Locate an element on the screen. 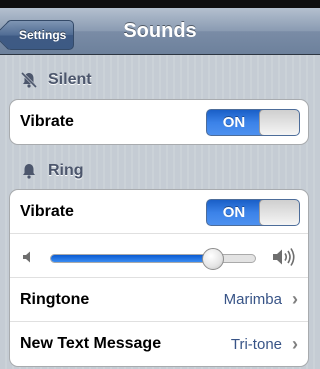 Image resolution: width=320 pixels, height=369 pixels. status-bar is located at coordinates (160, 4).